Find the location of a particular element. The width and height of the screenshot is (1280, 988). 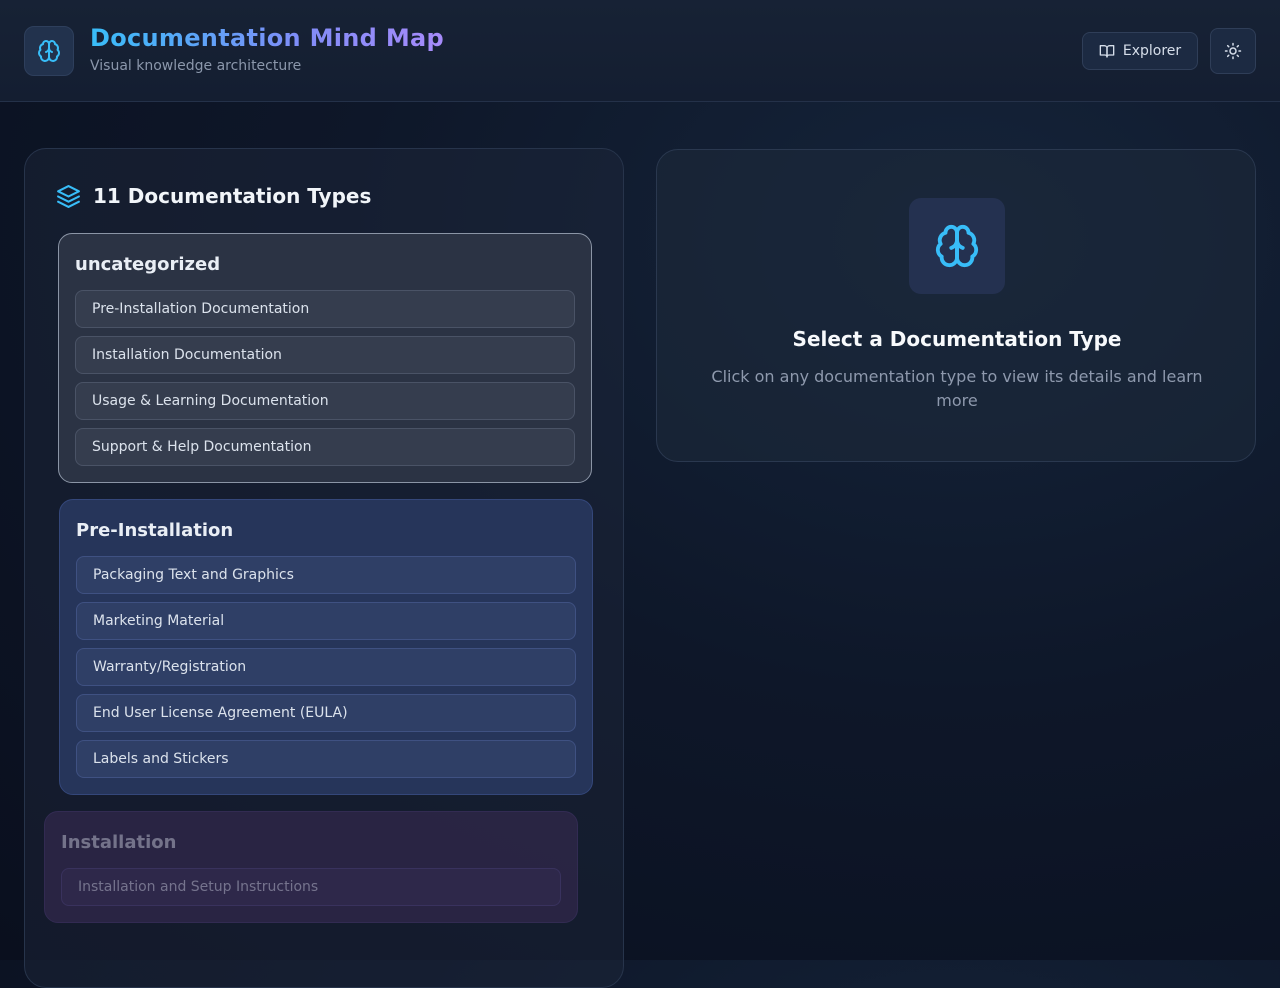

doc-type-item: Marketing Material is located at coordinates (326, 621).